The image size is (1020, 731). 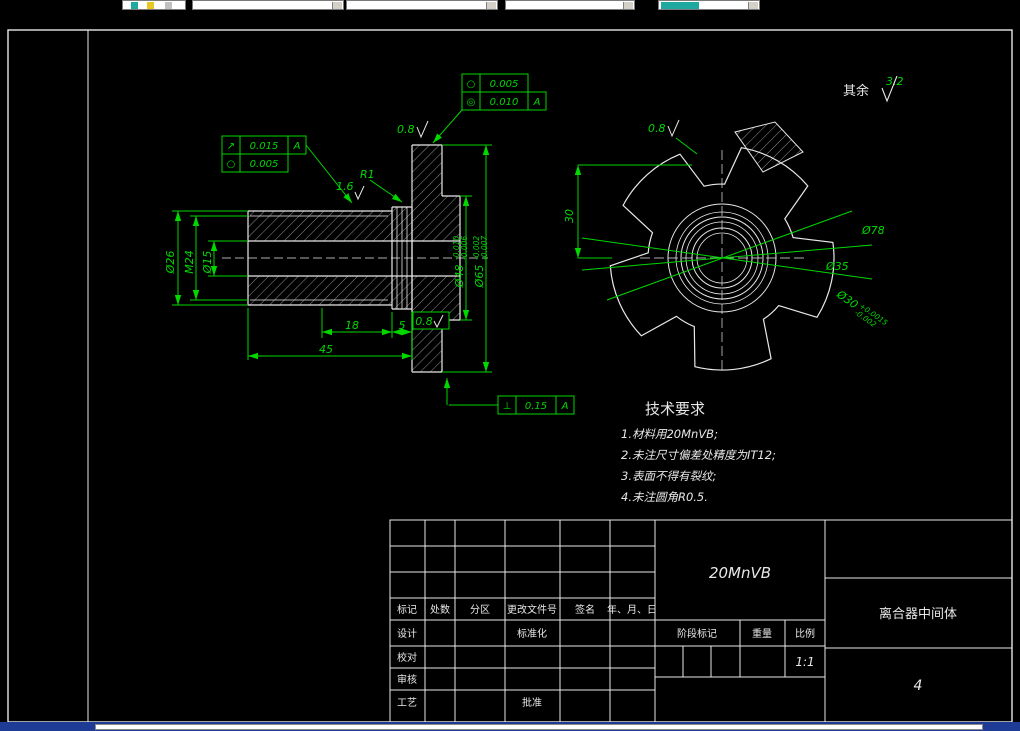 I want to click on svg-text: Ø65, so click(x=479, y=277).